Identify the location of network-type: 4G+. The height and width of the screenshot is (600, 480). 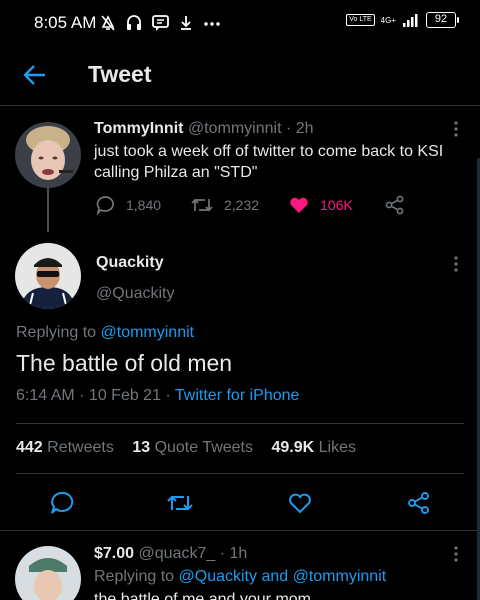
(388, 20).